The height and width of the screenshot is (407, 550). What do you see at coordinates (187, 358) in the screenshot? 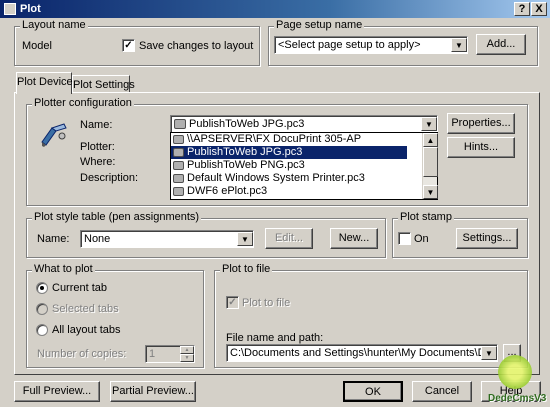
I see `spin-down-icon: ▼` at bounding box center [187, 358].